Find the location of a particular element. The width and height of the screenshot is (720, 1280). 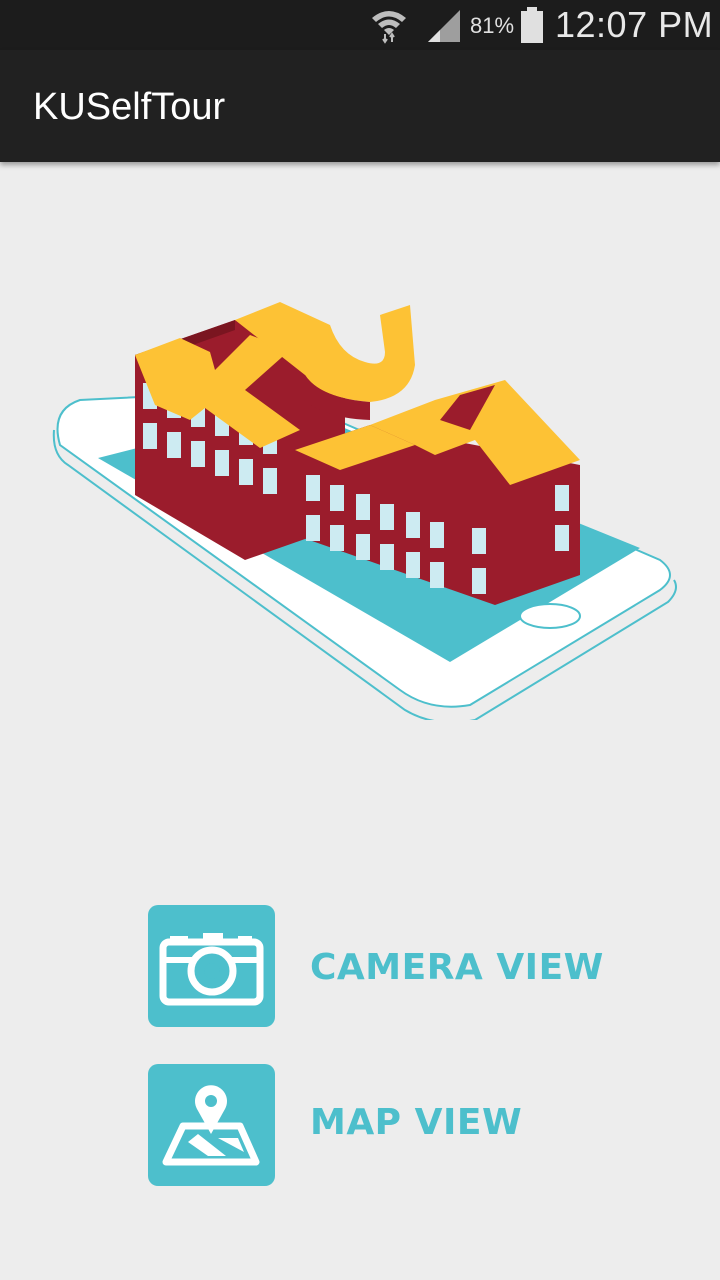

status-bar: 81% 12:07 PM is located at coordinates (360, 25).